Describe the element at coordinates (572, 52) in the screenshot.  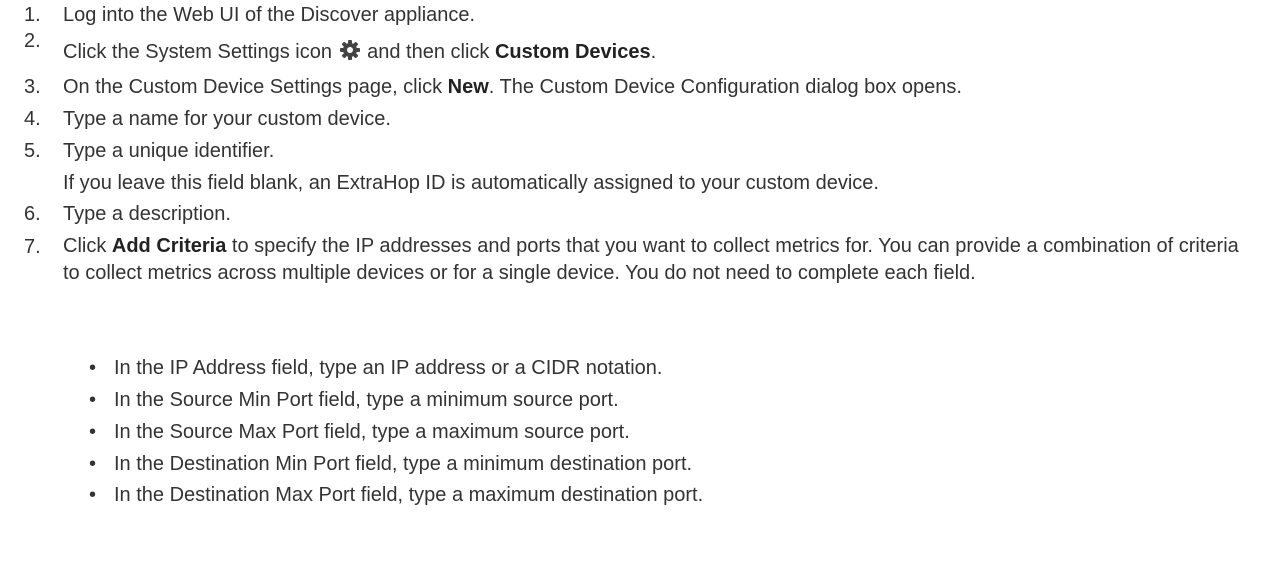
I see `custom-devices-label: Custom Devices` at that location.